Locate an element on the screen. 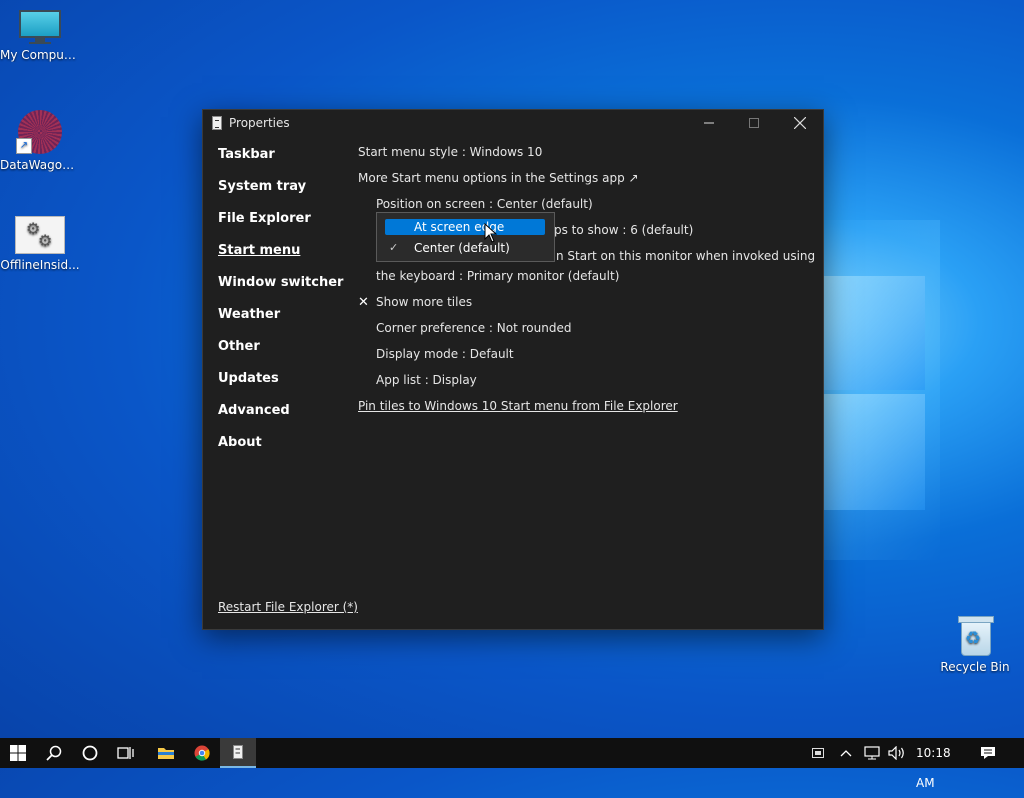 The image size is (1024, 798). notification-app-icon is located at coordinates (818, 753).